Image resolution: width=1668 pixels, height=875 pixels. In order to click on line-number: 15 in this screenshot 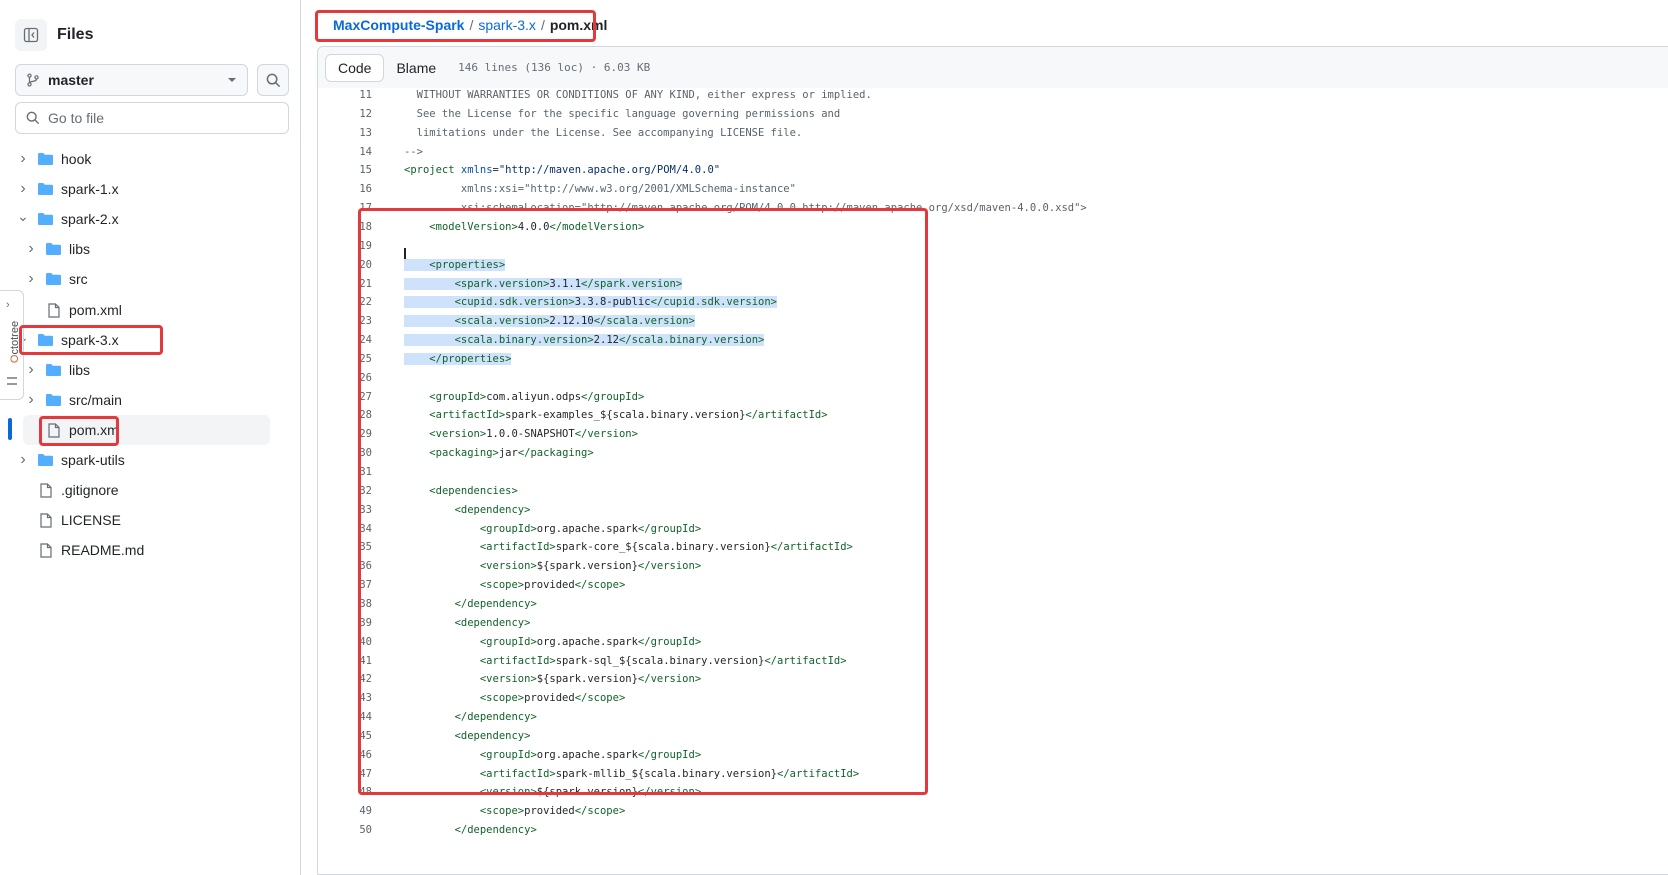, I will do `click(345, 170)`.